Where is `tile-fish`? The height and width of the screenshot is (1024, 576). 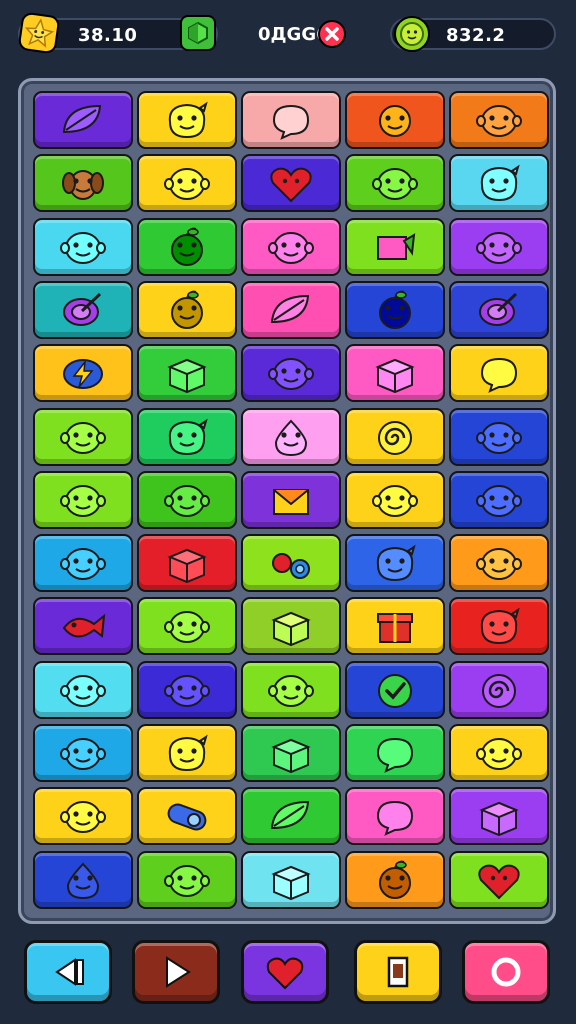 tile-fish is located at coordinates (83, 626).